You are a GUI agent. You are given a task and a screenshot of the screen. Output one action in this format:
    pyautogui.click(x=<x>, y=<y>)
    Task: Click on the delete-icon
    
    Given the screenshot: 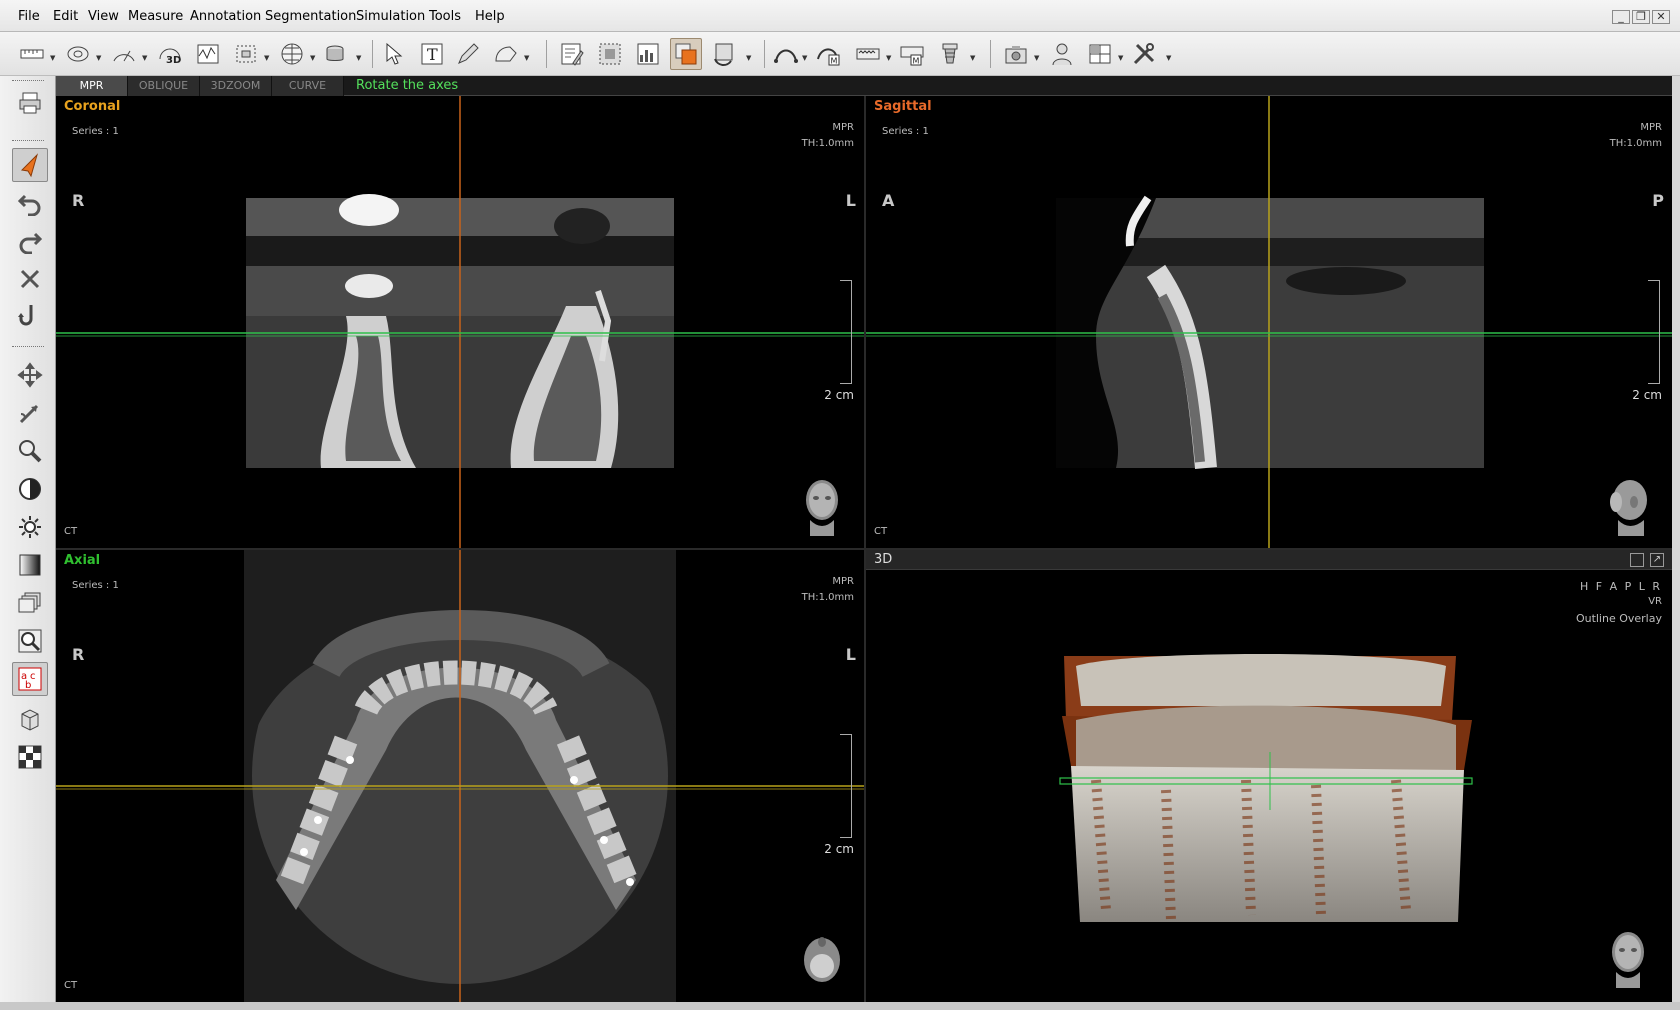 What is the action you would take?
    pyautogui.click(x=30, y=279)
    